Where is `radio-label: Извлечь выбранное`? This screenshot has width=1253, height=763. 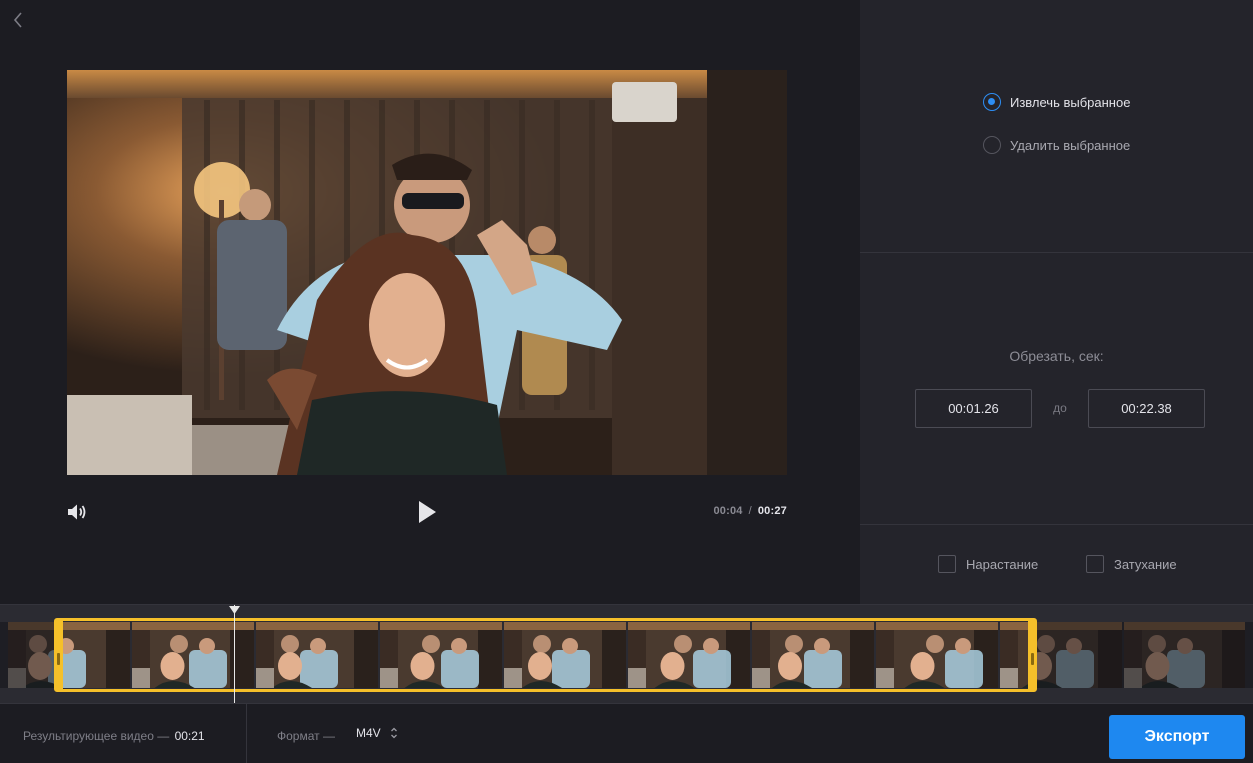
radio-label: Извлечь выбранное is located at coordinates (1070, 102).